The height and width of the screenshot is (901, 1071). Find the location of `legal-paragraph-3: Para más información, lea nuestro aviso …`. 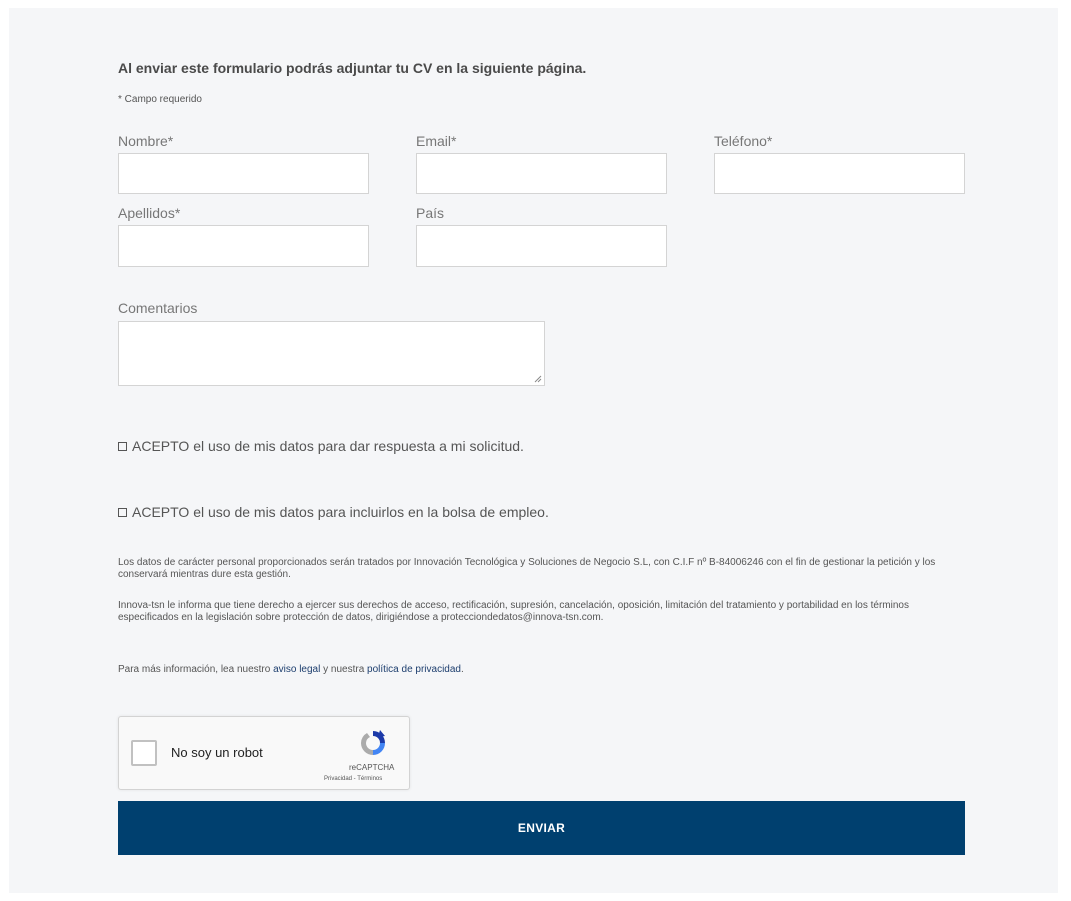

legal-paragraph-3: Para más información, lea nuestro aviso … is located at coordinates (543, 670).